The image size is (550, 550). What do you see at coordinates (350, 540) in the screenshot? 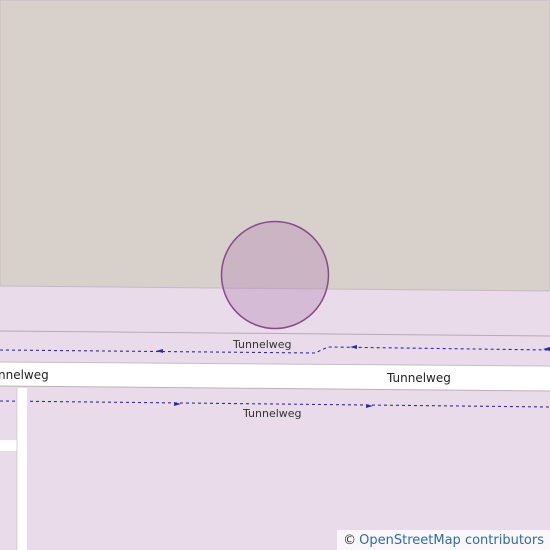
I see `copyright-icon: ©` at bounding box center [350, 540].